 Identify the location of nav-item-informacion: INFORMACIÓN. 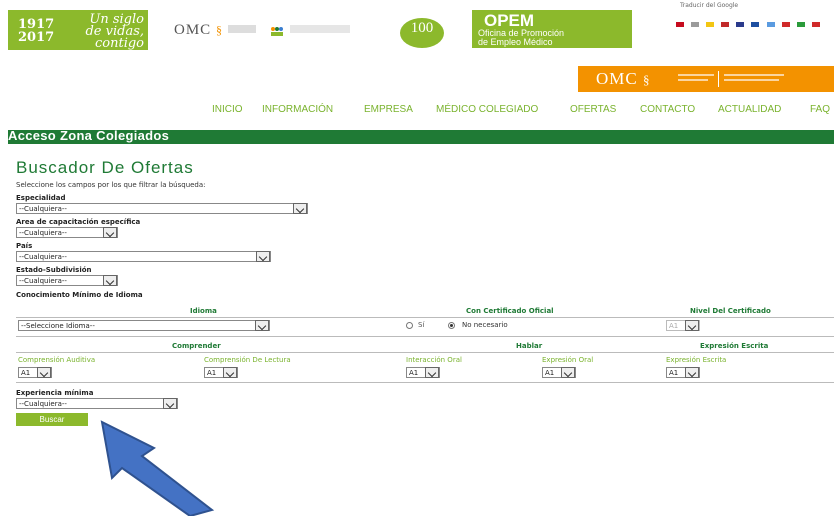
(297, 110).